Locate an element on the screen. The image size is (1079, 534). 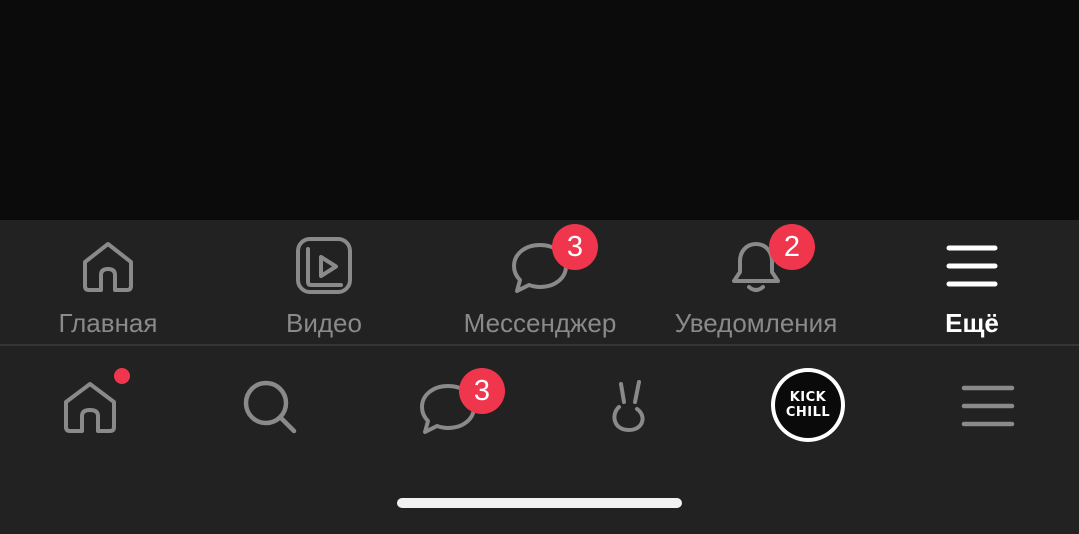
tab-label: Ещё is located at coordinates (972, 323).